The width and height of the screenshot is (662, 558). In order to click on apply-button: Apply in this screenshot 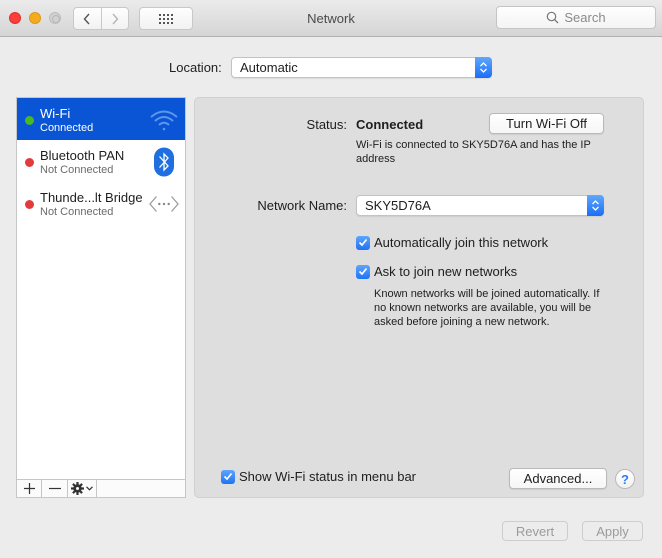, I will do `click(612, 531)`.